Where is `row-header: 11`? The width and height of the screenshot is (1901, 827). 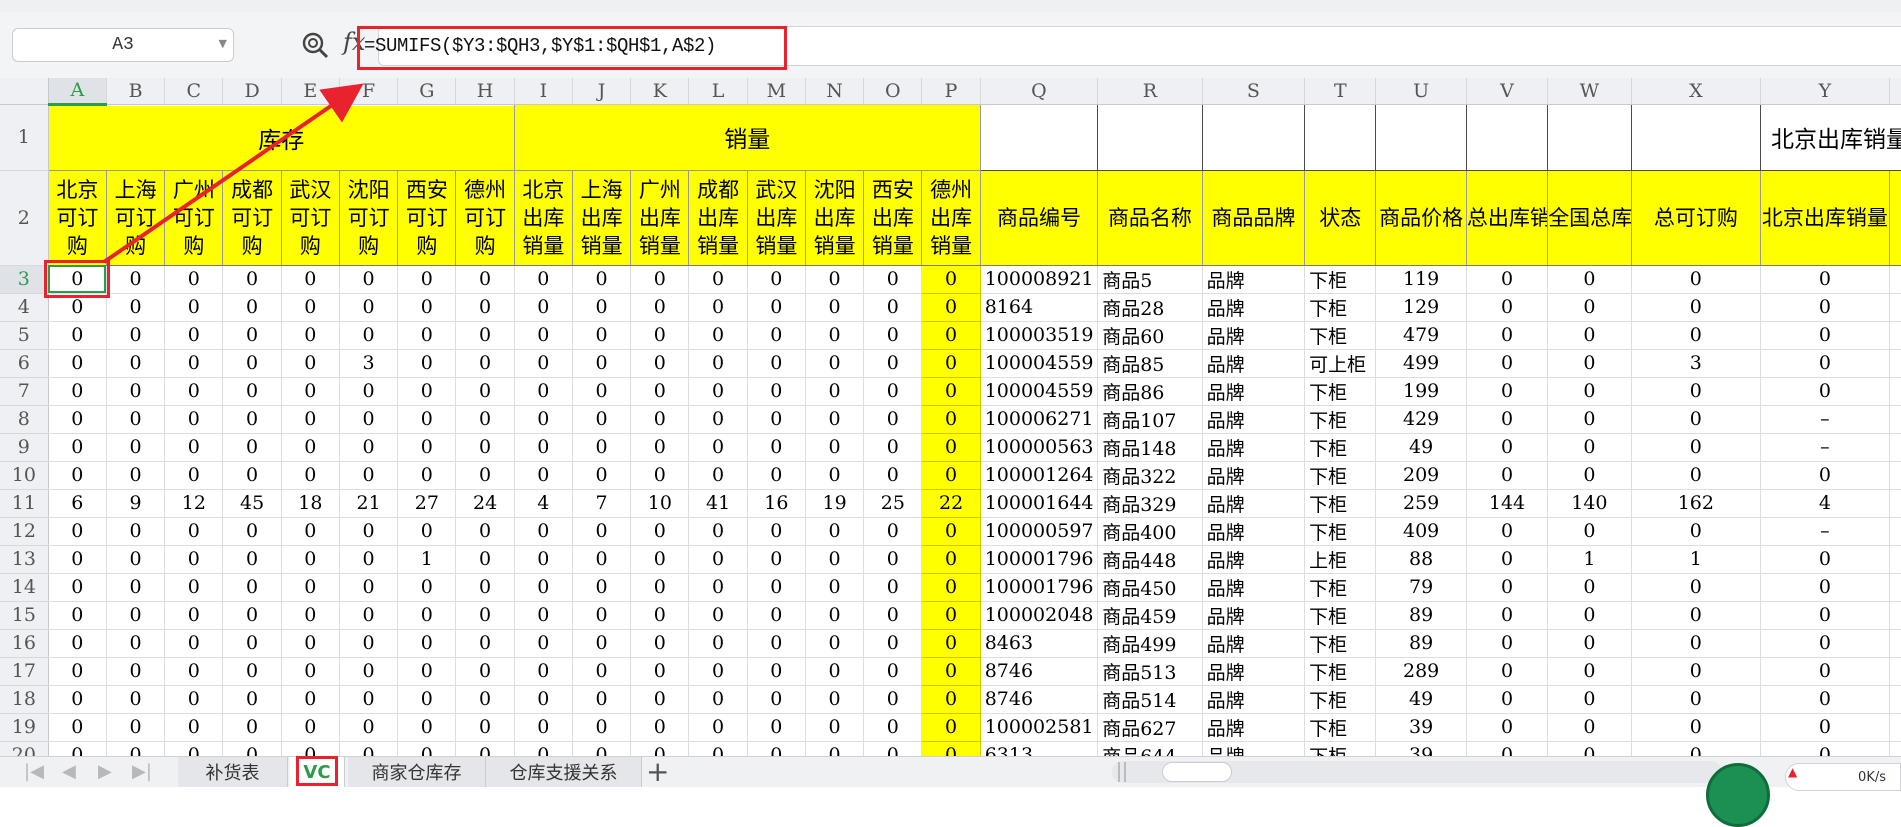
row-header: 11 is located at coordinates (24, 503).